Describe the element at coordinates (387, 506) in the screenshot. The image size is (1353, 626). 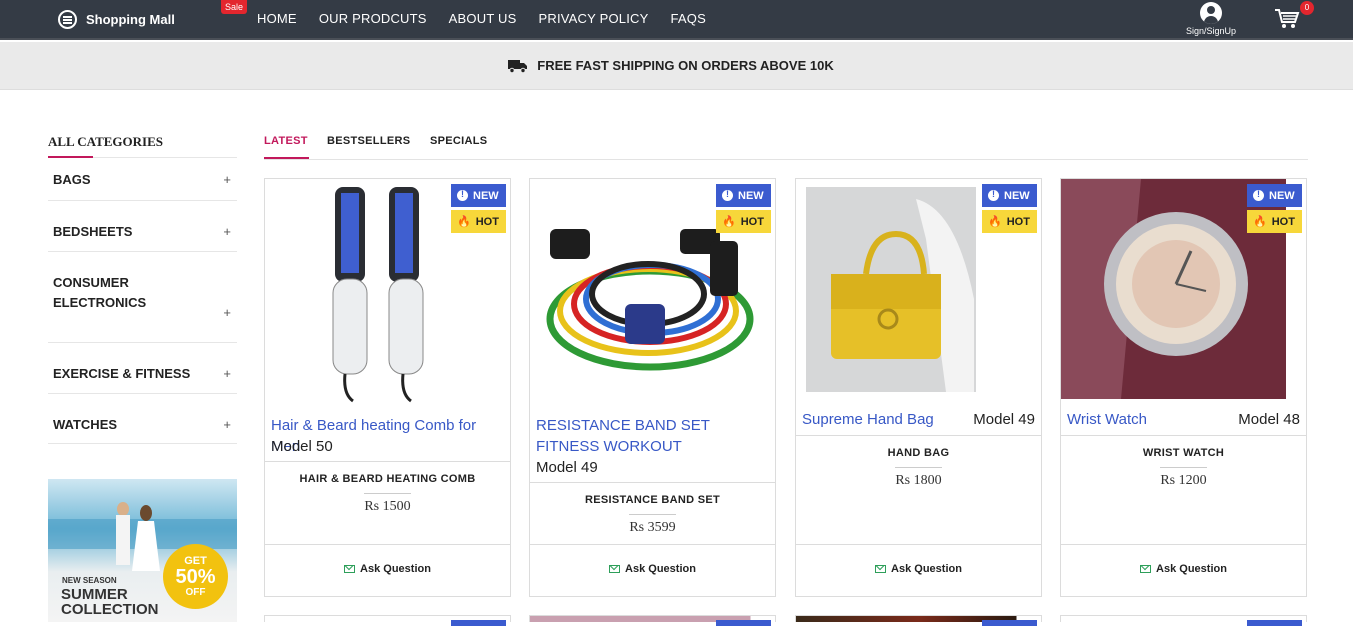
I see `product-price: Rs 1500` at that location.